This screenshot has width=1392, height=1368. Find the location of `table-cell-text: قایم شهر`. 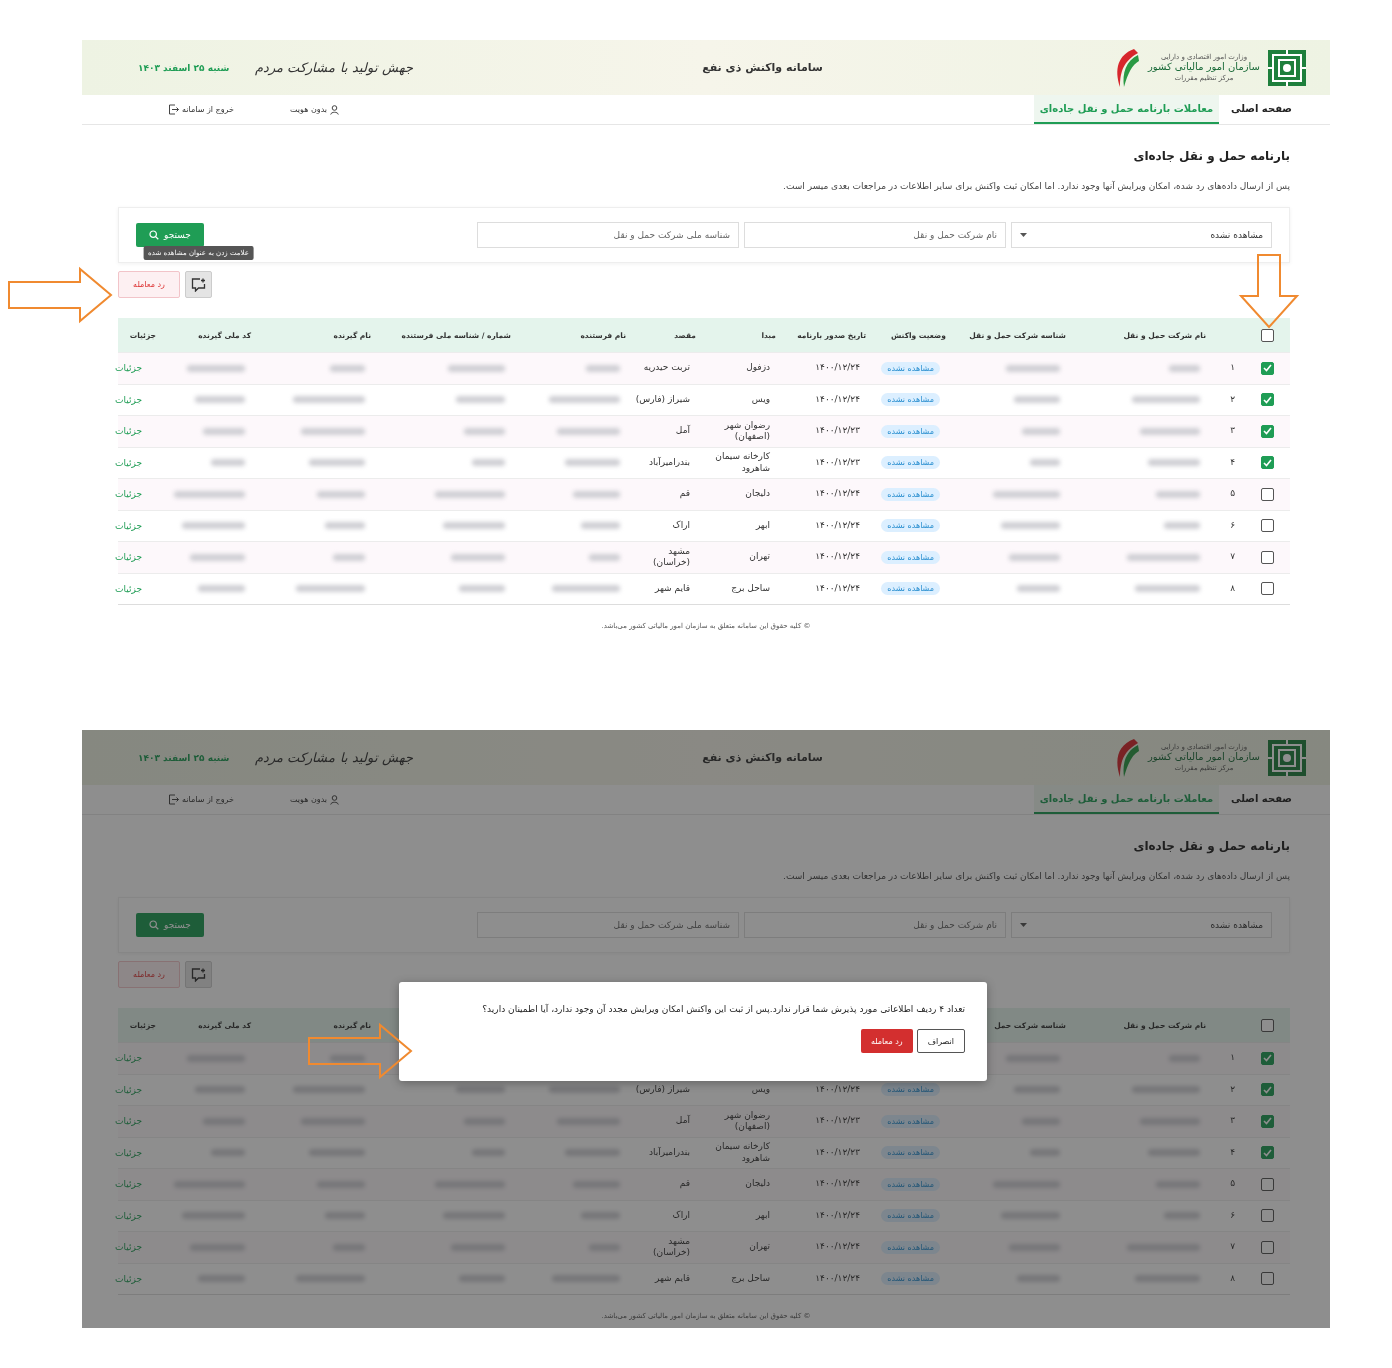

table-cell-text: قایم شهر is located at coordinates (672, 588).